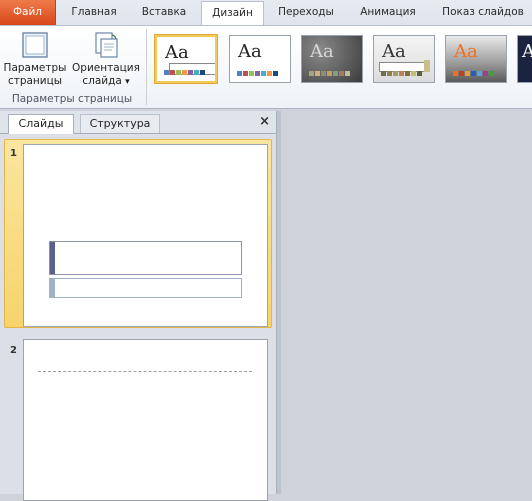 The image size is (532, 501). What do you see at coordinates (52, 258) in the screenshot?
I see `title-placeholder-accent` at bounding box center [52, 258].